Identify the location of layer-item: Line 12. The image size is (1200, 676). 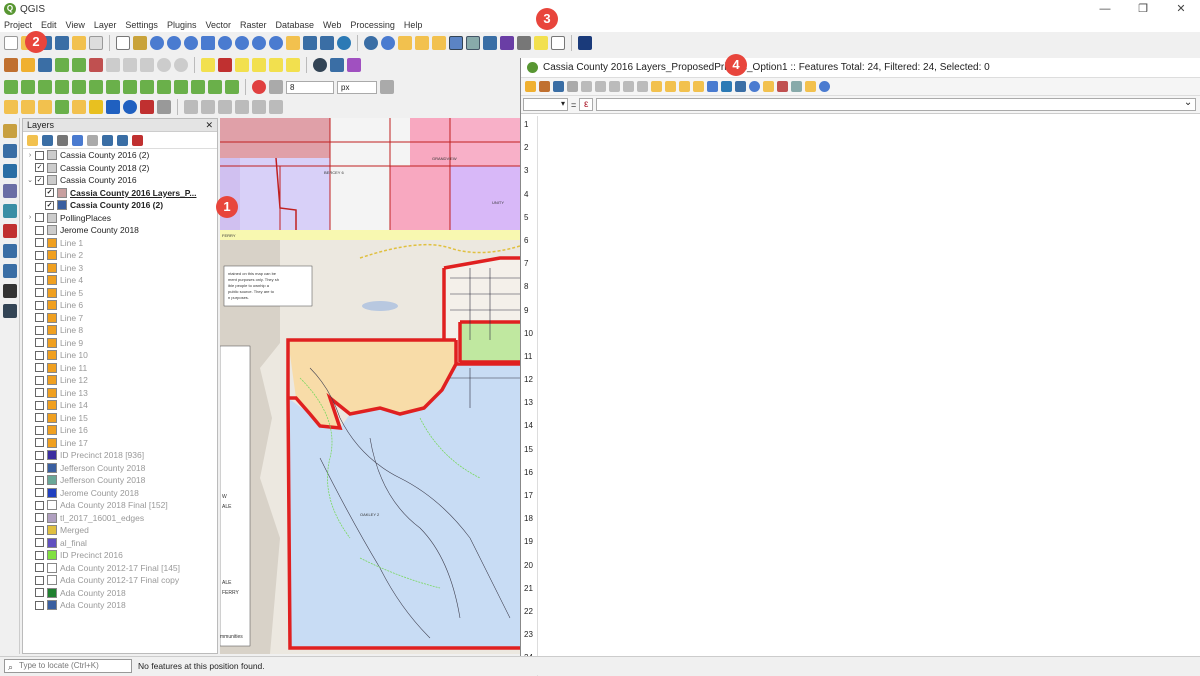
(120, 380).